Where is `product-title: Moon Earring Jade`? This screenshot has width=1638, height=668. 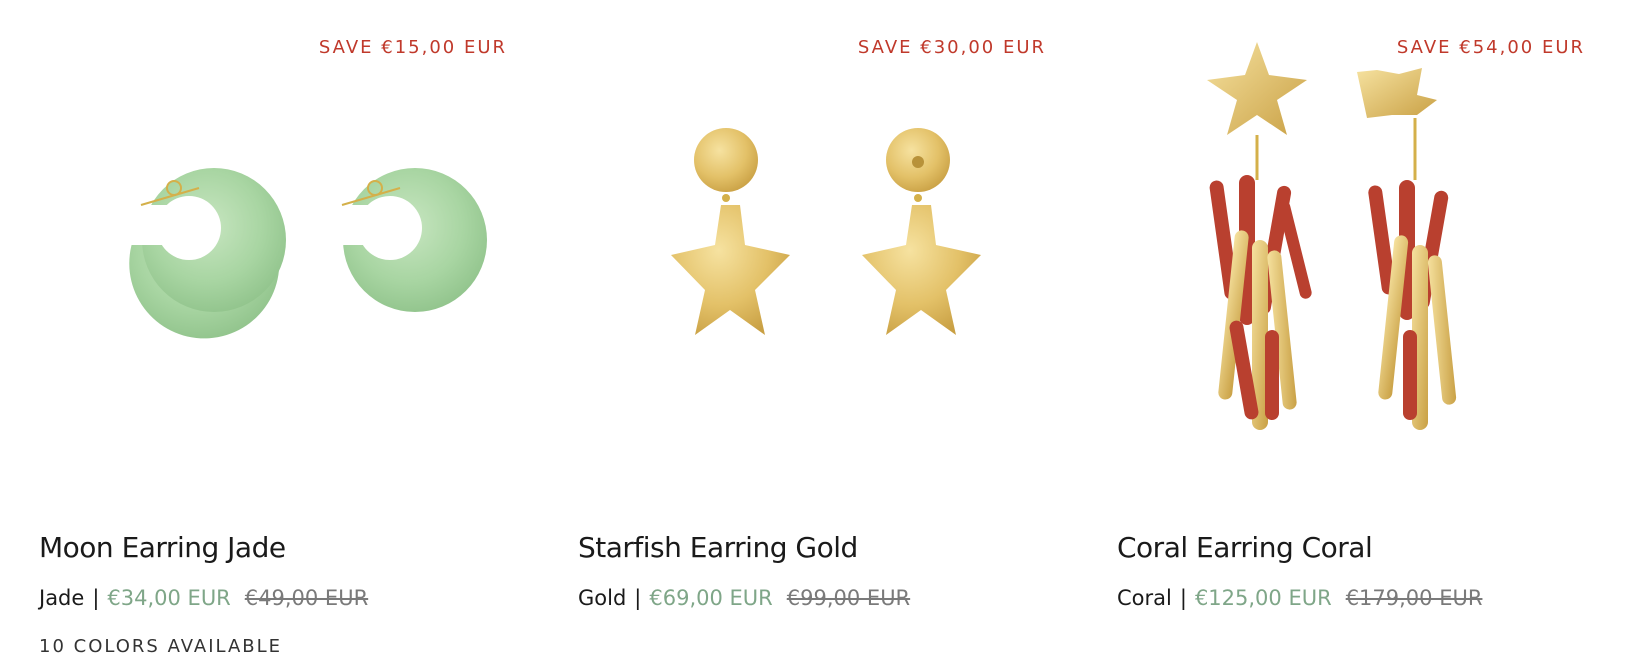 product-title: Moon Earring Jade is located at coordinates (162, 547).